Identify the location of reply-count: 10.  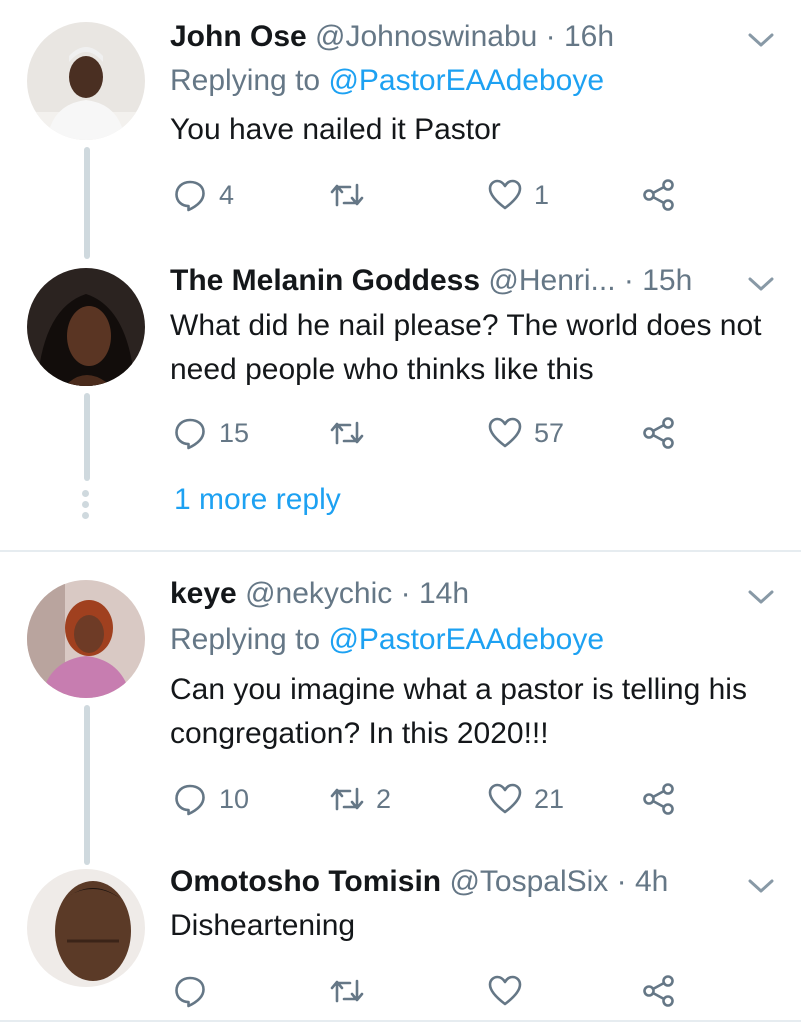
(234, 798).